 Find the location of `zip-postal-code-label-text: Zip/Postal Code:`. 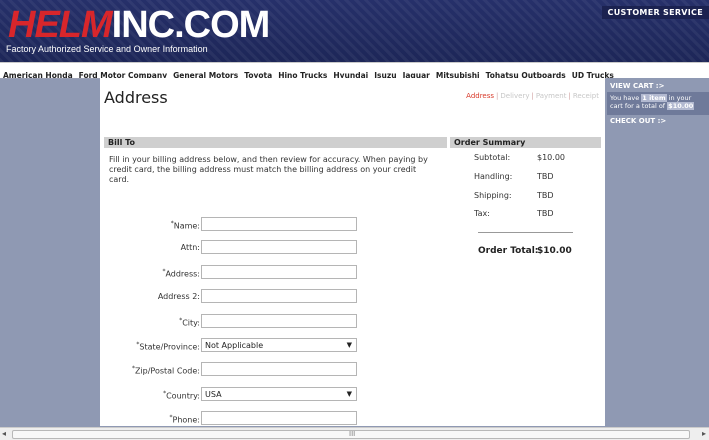

zip-postal-code-label-text: Zip/Postal Code: is located at coordinates (167, 371).